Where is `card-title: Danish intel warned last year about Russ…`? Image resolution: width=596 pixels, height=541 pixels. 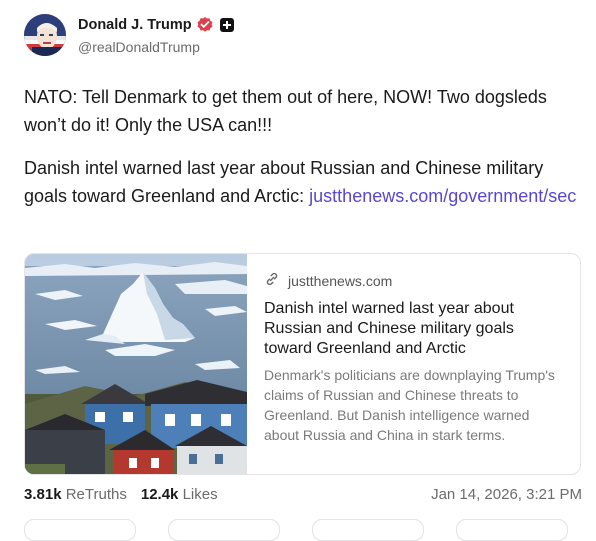
card-title: Danish intel warned last year about Russ… is located at coordinates (389, 328).